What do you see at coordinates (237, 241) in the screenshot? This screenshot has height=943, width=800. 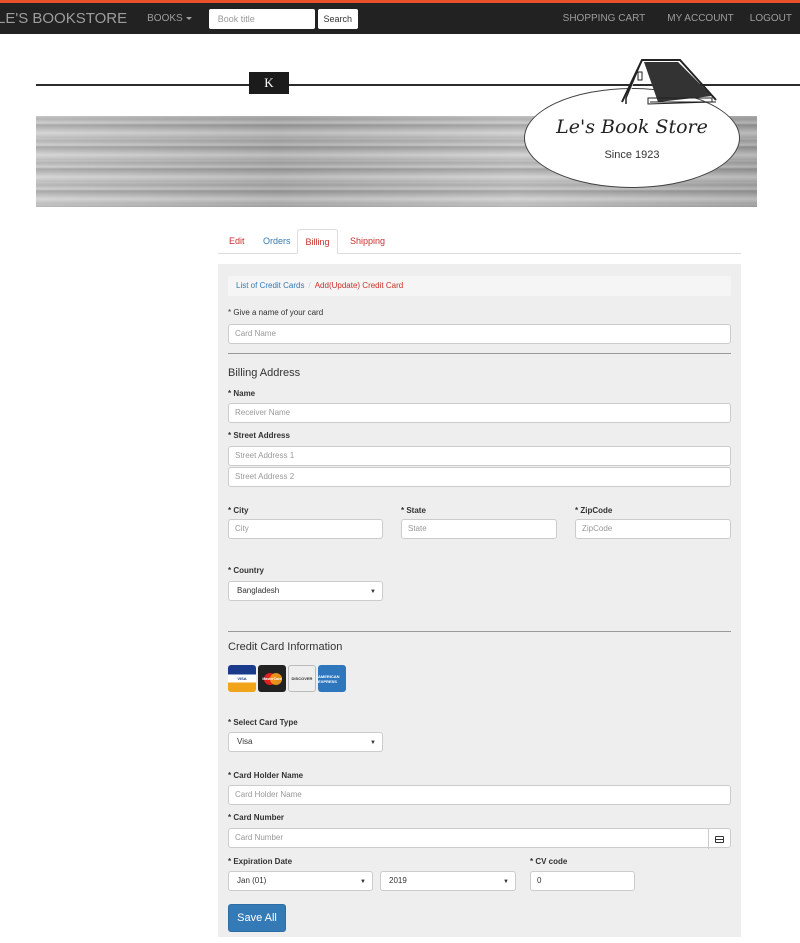 I see `tab-edit: Edit` at bounding box center [237, 241].